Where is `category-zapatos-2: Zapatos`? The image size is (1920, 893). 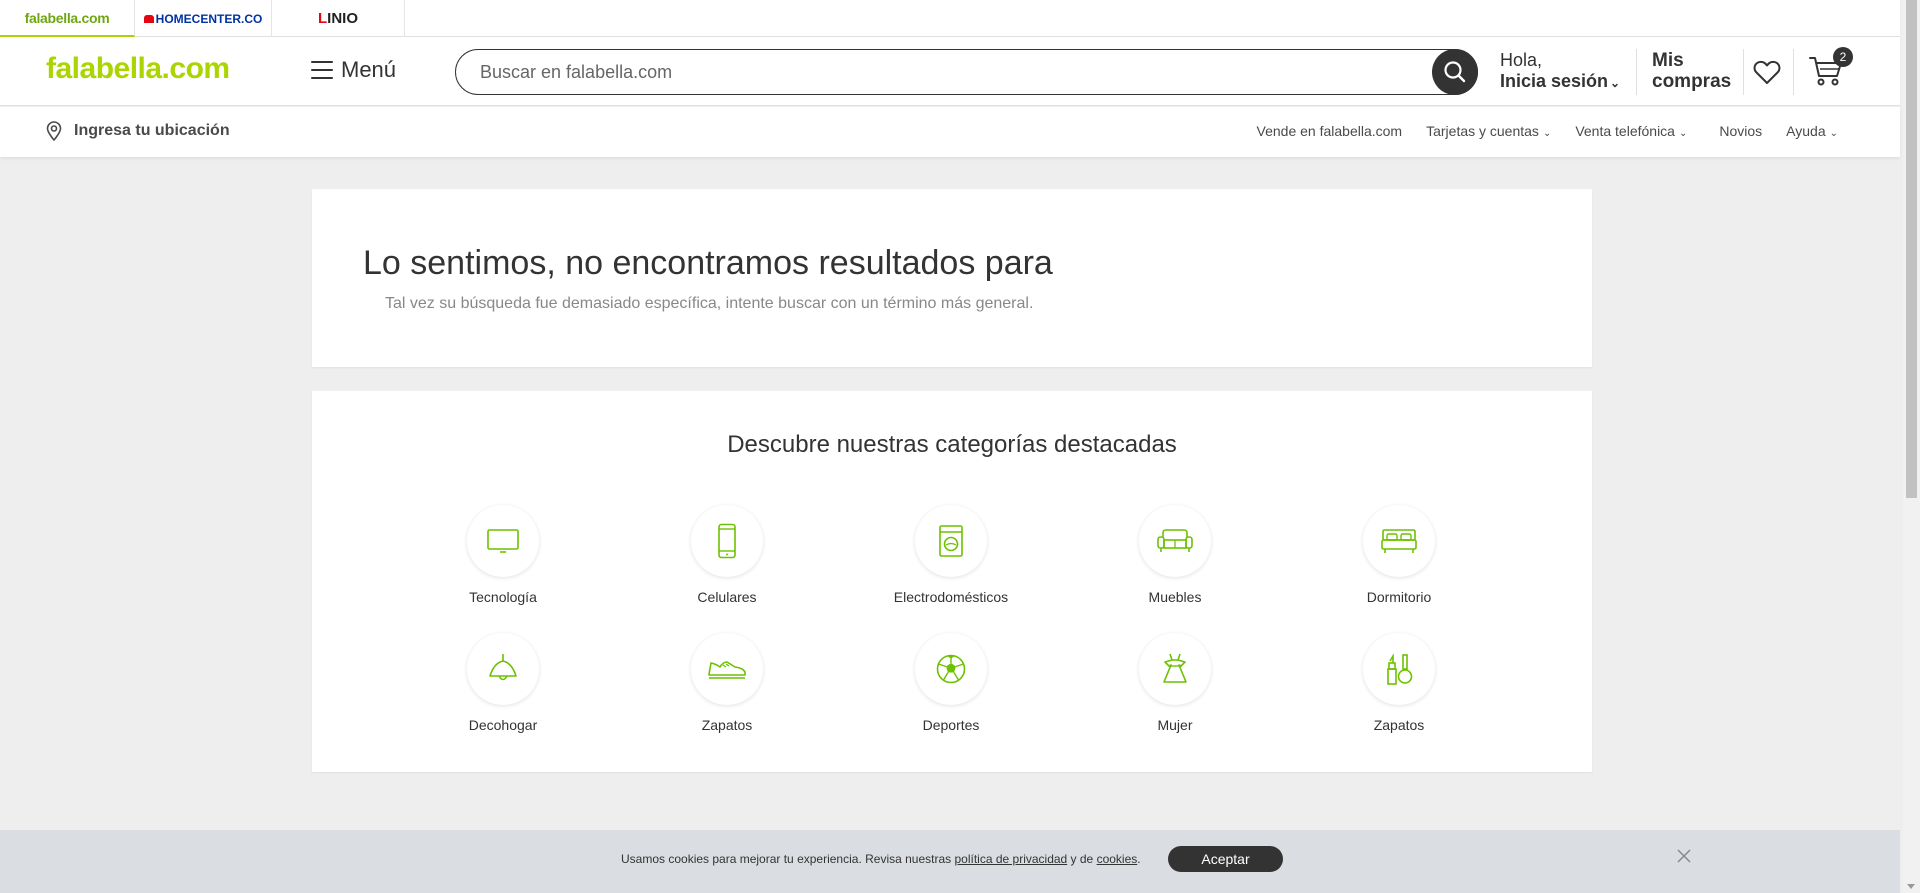
category-zapatos-2: Zapatos is located at coordinates (1399, 683).